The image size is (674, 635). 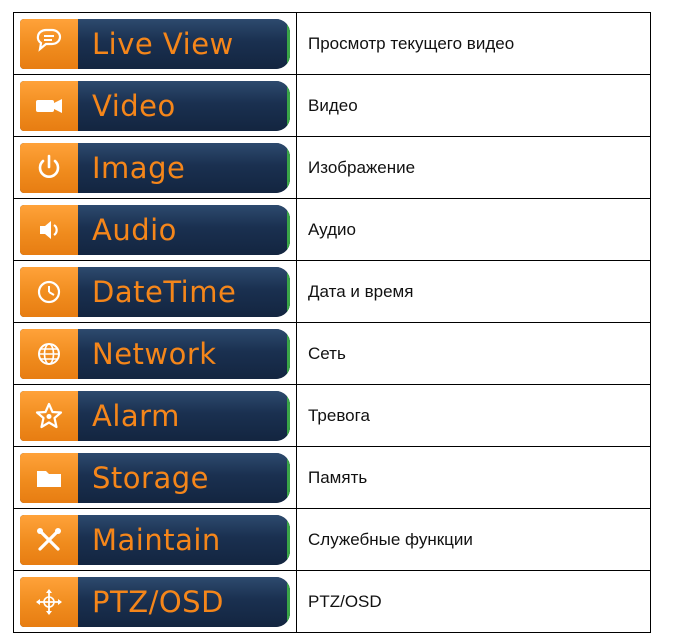 What do you see at coordinates (184, 601) in the screenshot?
I see `button-label: PTZ/OSD` at bounding box center [184, 601].